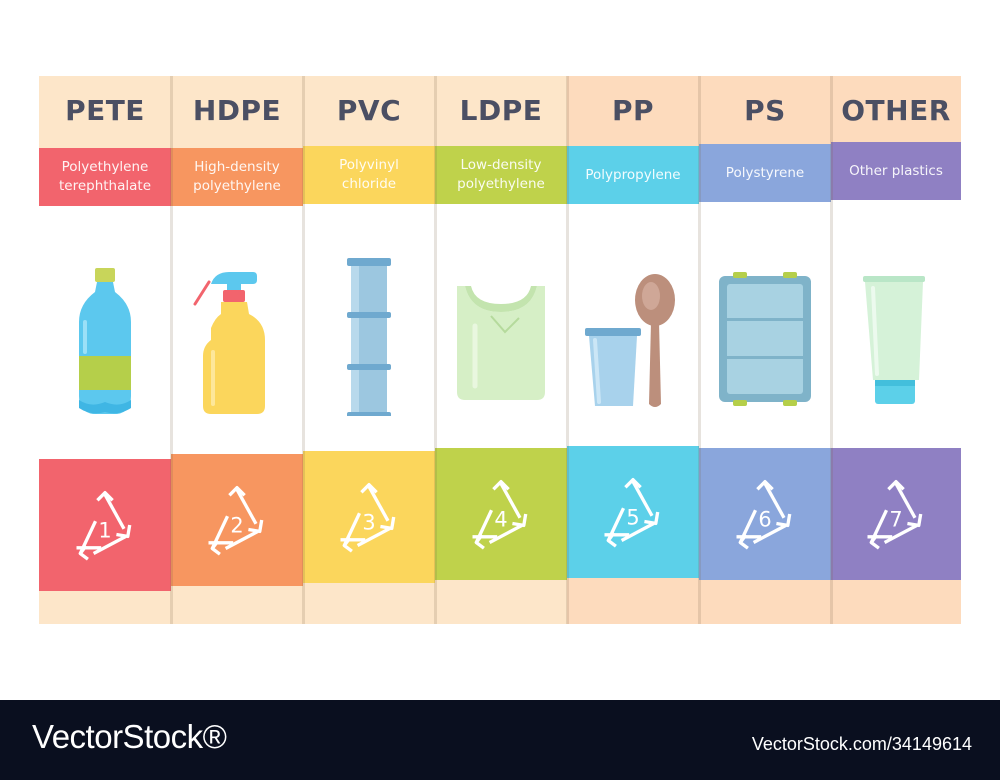 The image size is (1000, 780). What do you see at coordinates (500, 740) in the screenshot?
I see `watermark-bar: VectorStock® VectorStock.com/34149614` at bounding box center [500, 740].